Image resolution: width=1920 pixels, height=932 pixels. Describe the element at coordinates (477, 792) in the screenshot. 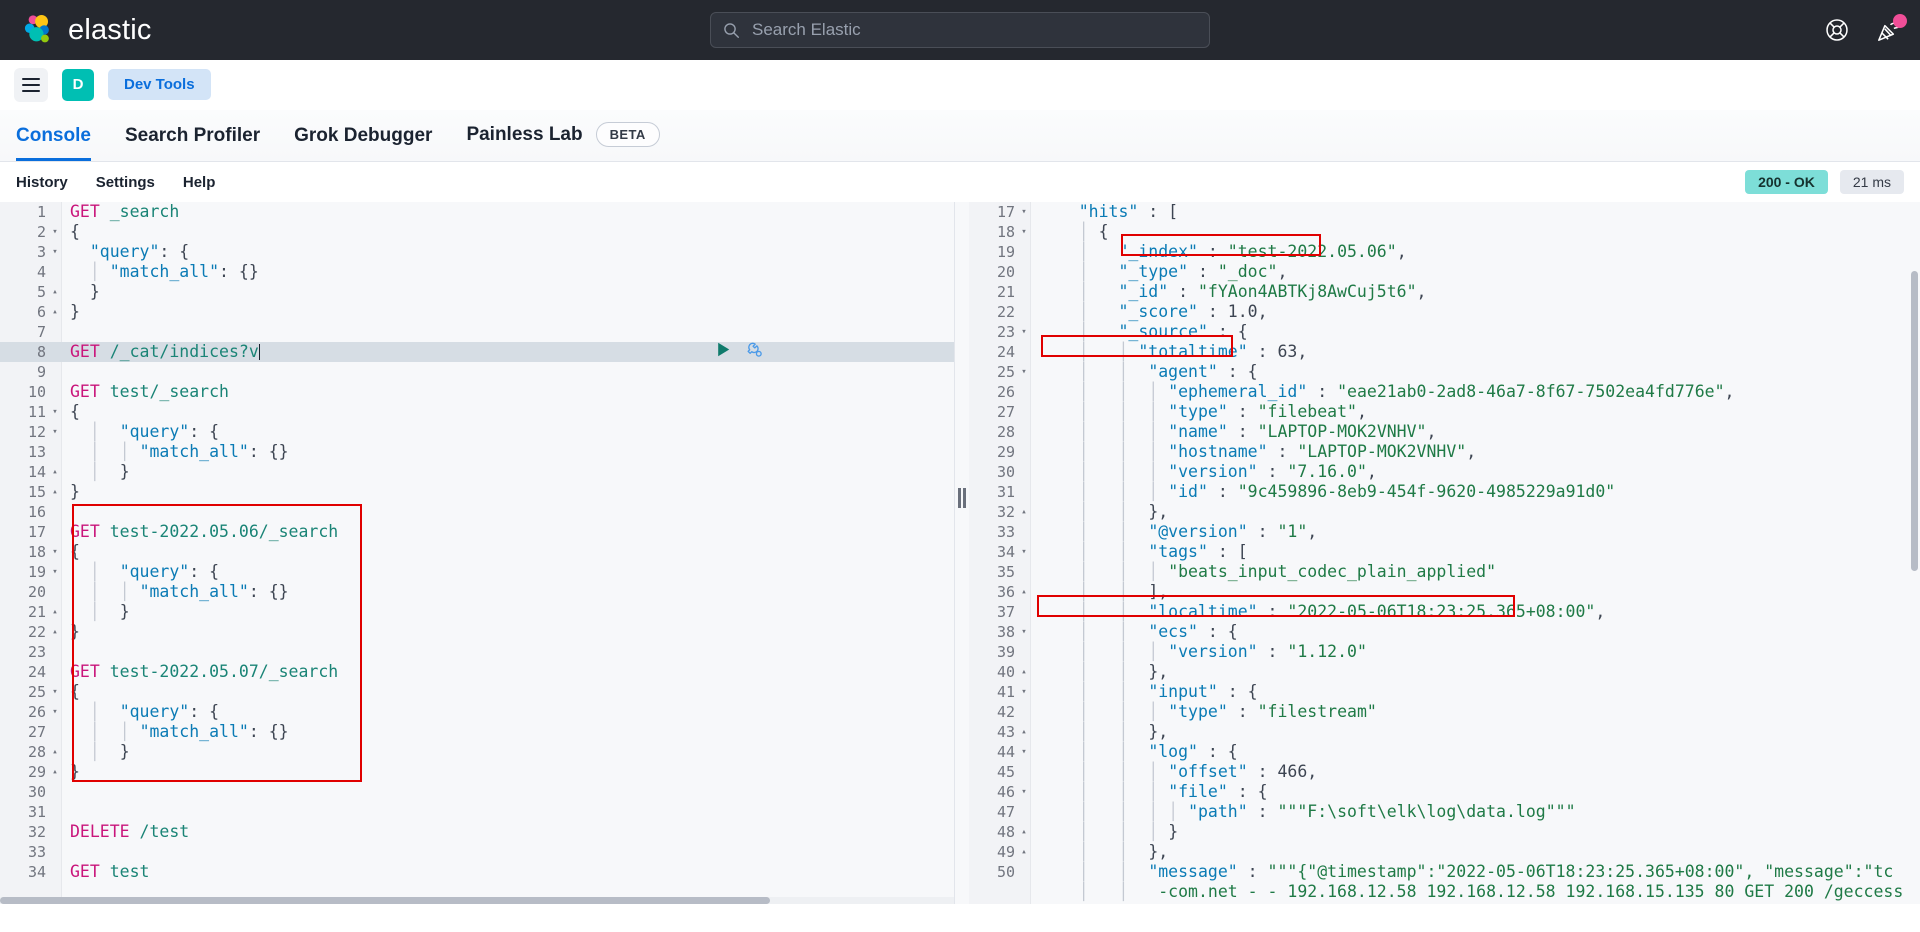

I see `code-line: 30` at that location.